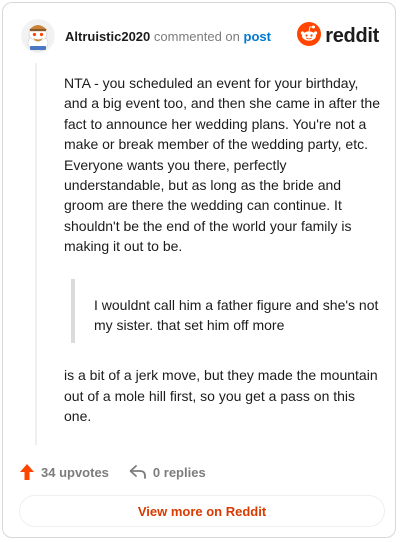 This screenshot has width=400, height=542. Describe the element at coordinates (75, 472) in the screenshot. I see `upvote-count: 34 upvotes` at that location.